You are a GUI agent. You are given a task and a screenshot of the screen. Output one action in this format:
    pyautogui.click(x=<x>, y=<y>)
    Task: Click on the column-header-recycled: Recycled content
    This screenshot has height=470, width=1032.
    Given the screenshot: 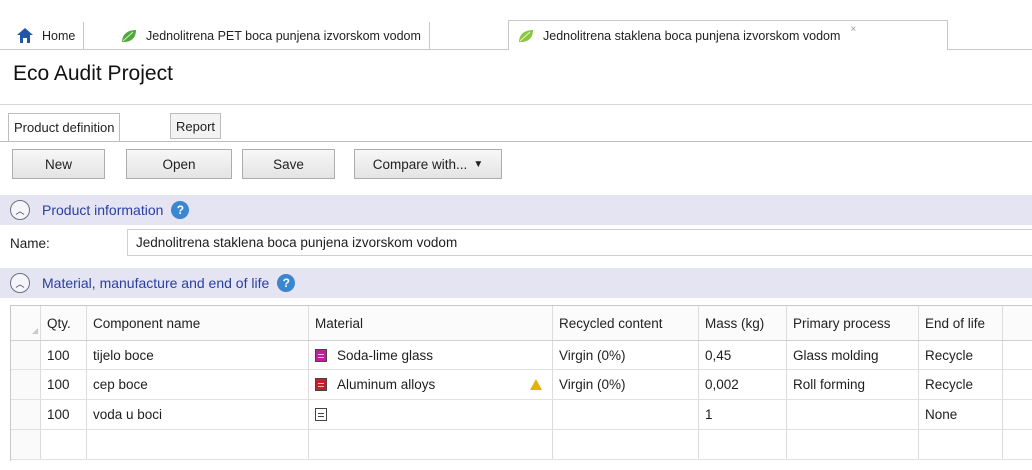 What is the action you would take?
    pyautogui.click(x=626, y=323)
    